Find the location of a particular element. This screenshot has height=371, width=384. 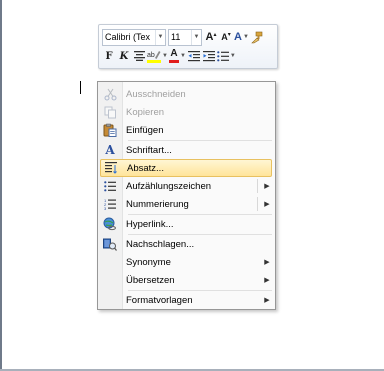

svg-text: ab is located at coordinates (151, 55).